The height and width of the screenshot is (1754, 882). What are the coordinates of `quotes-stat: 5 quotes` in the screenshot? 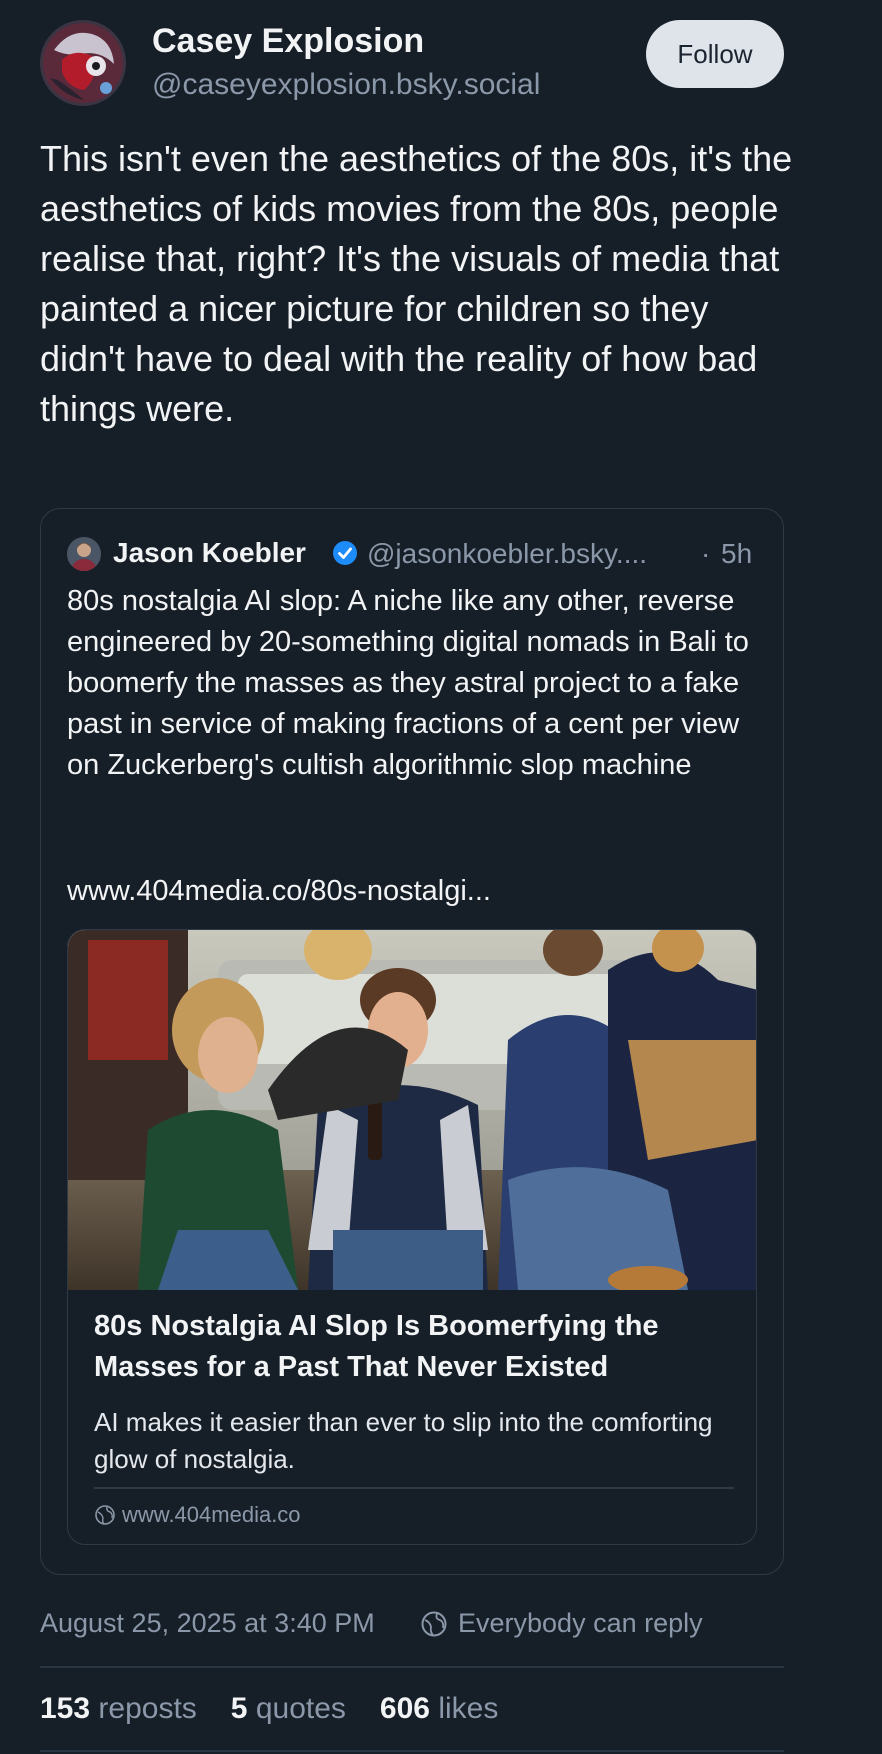 It's located at (288, 1709).